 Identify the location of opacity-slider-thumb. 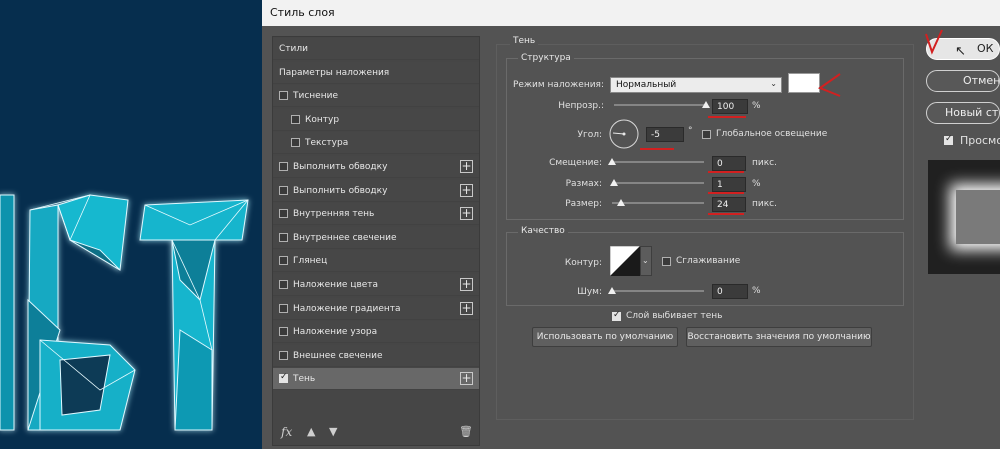
(706, 104).